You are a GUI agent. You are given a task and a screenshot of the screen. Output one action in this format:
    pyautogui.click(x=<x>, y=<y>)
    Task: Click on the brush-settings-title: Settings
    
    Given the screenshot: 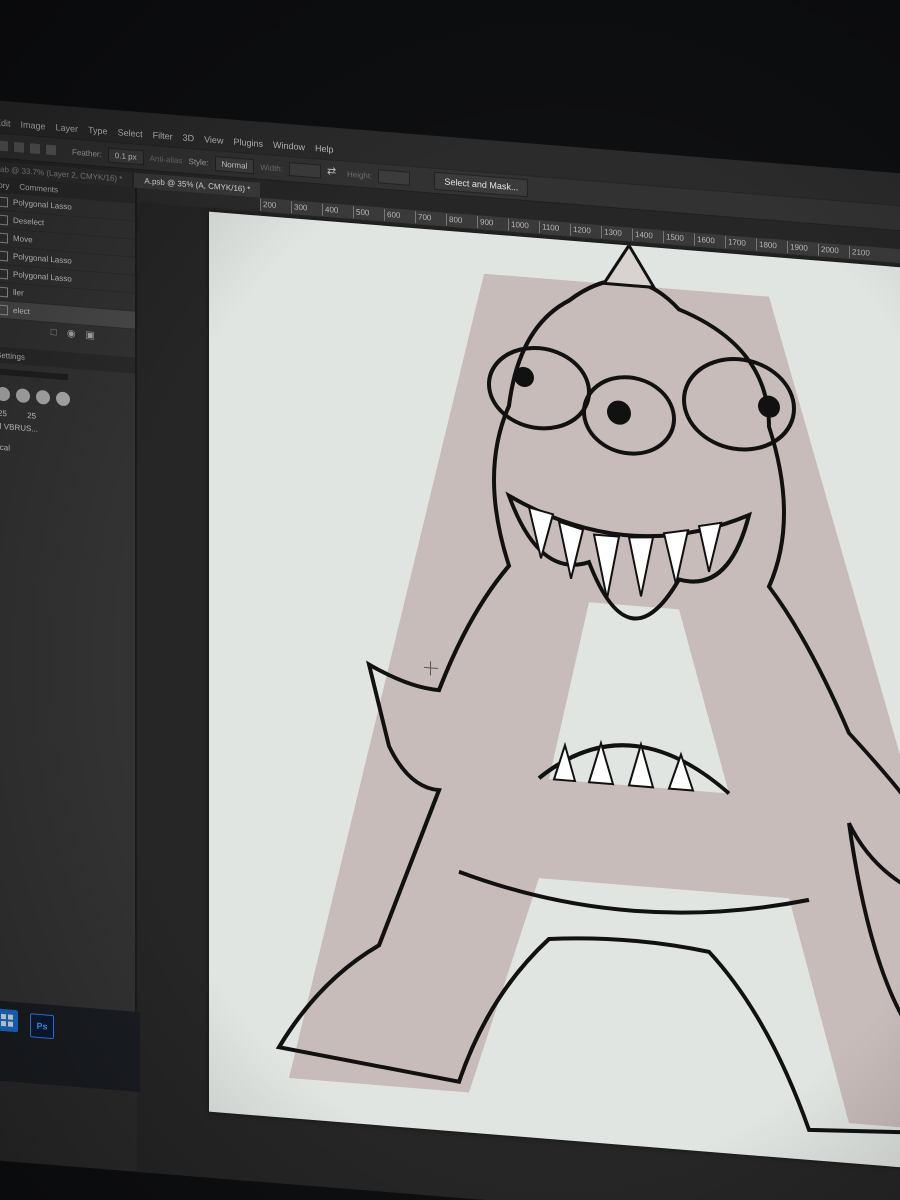 What is the action you would take?
    pyautogui.click(x=12, y=355)
    